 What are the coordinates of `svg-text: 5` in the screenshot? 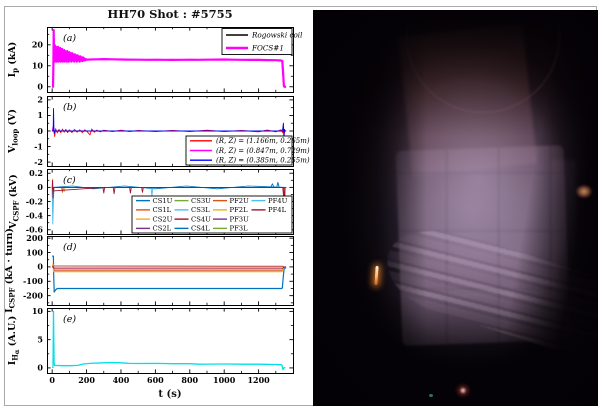 It's located at (40, 339).